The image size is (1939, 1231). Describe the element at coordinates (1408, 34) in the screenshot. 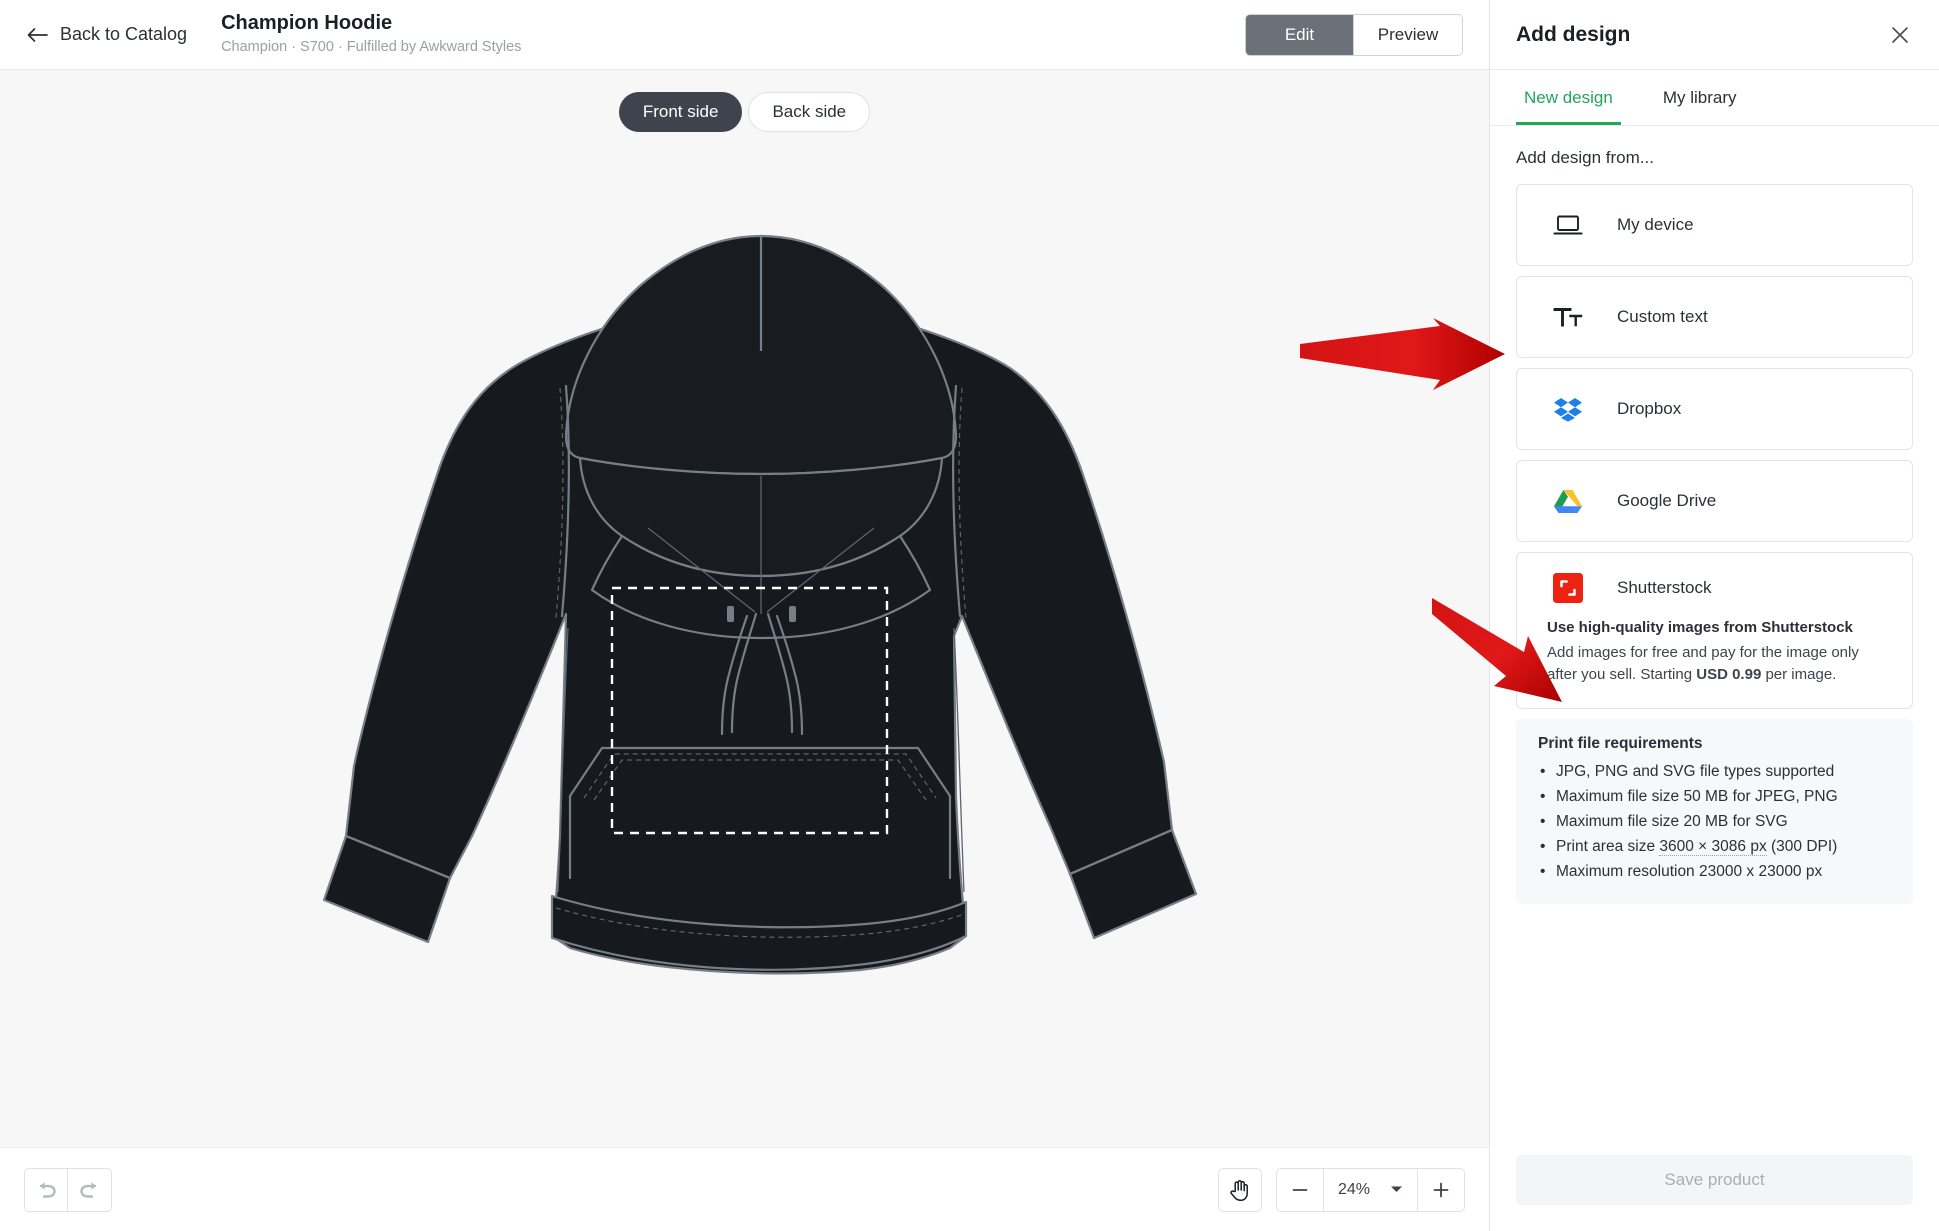

I see `preview-mode-button: Preview` at that location.